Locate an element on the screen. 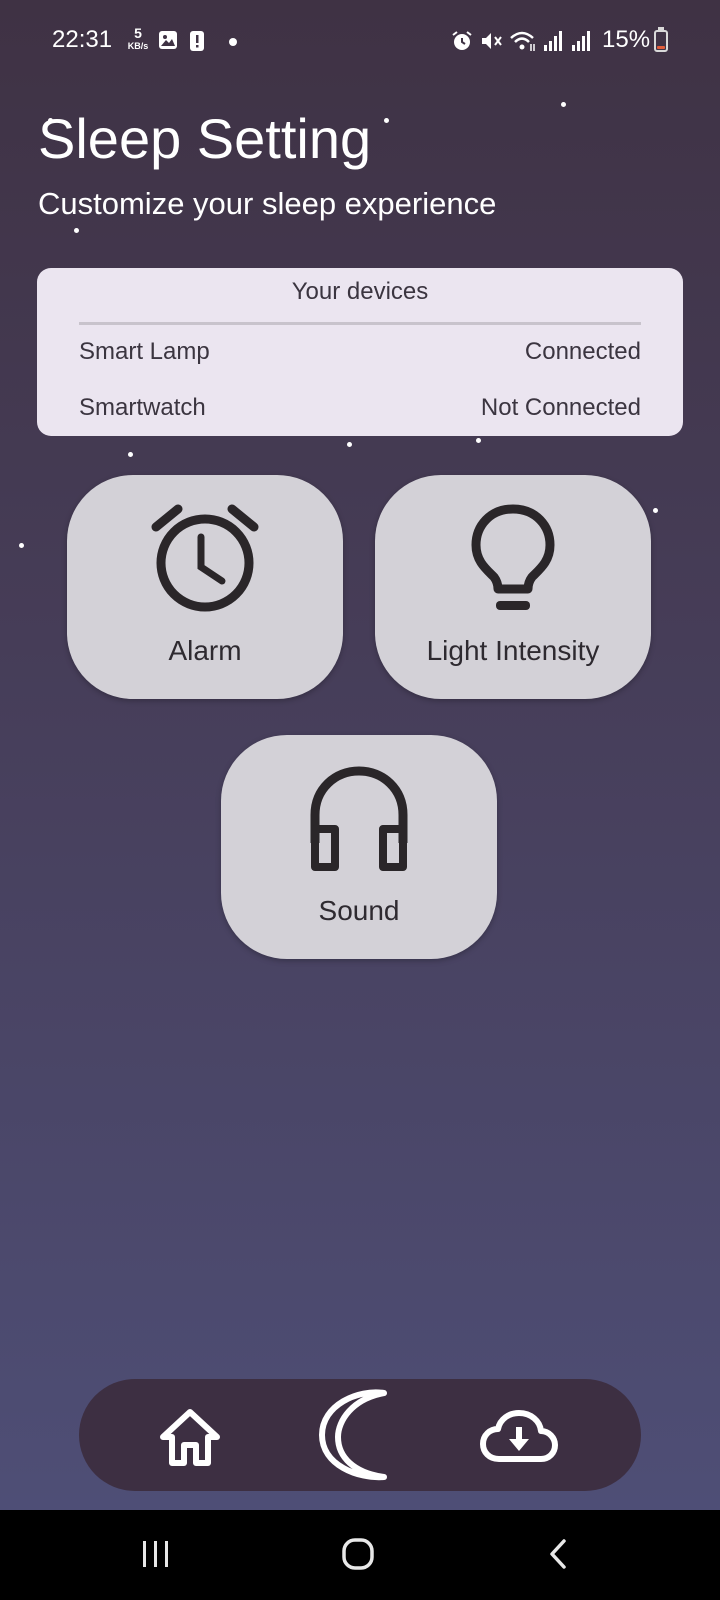  moon-icon is located at coordinates (356, 1437).